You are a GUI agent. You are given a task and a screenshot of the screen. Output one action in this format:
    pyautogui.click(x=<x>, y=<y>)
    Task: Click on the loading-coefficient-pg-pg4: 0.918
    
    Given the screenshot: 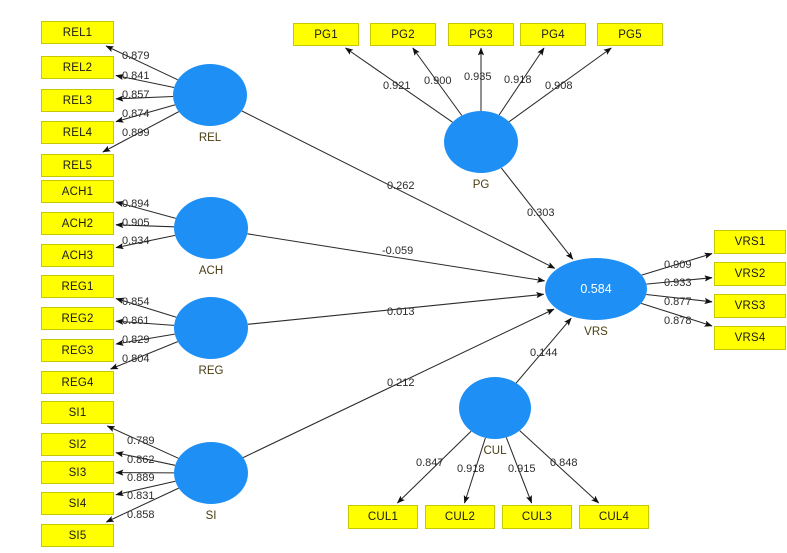 What is the action you would take?
    pyautogui.click(x=518, y=80)
    